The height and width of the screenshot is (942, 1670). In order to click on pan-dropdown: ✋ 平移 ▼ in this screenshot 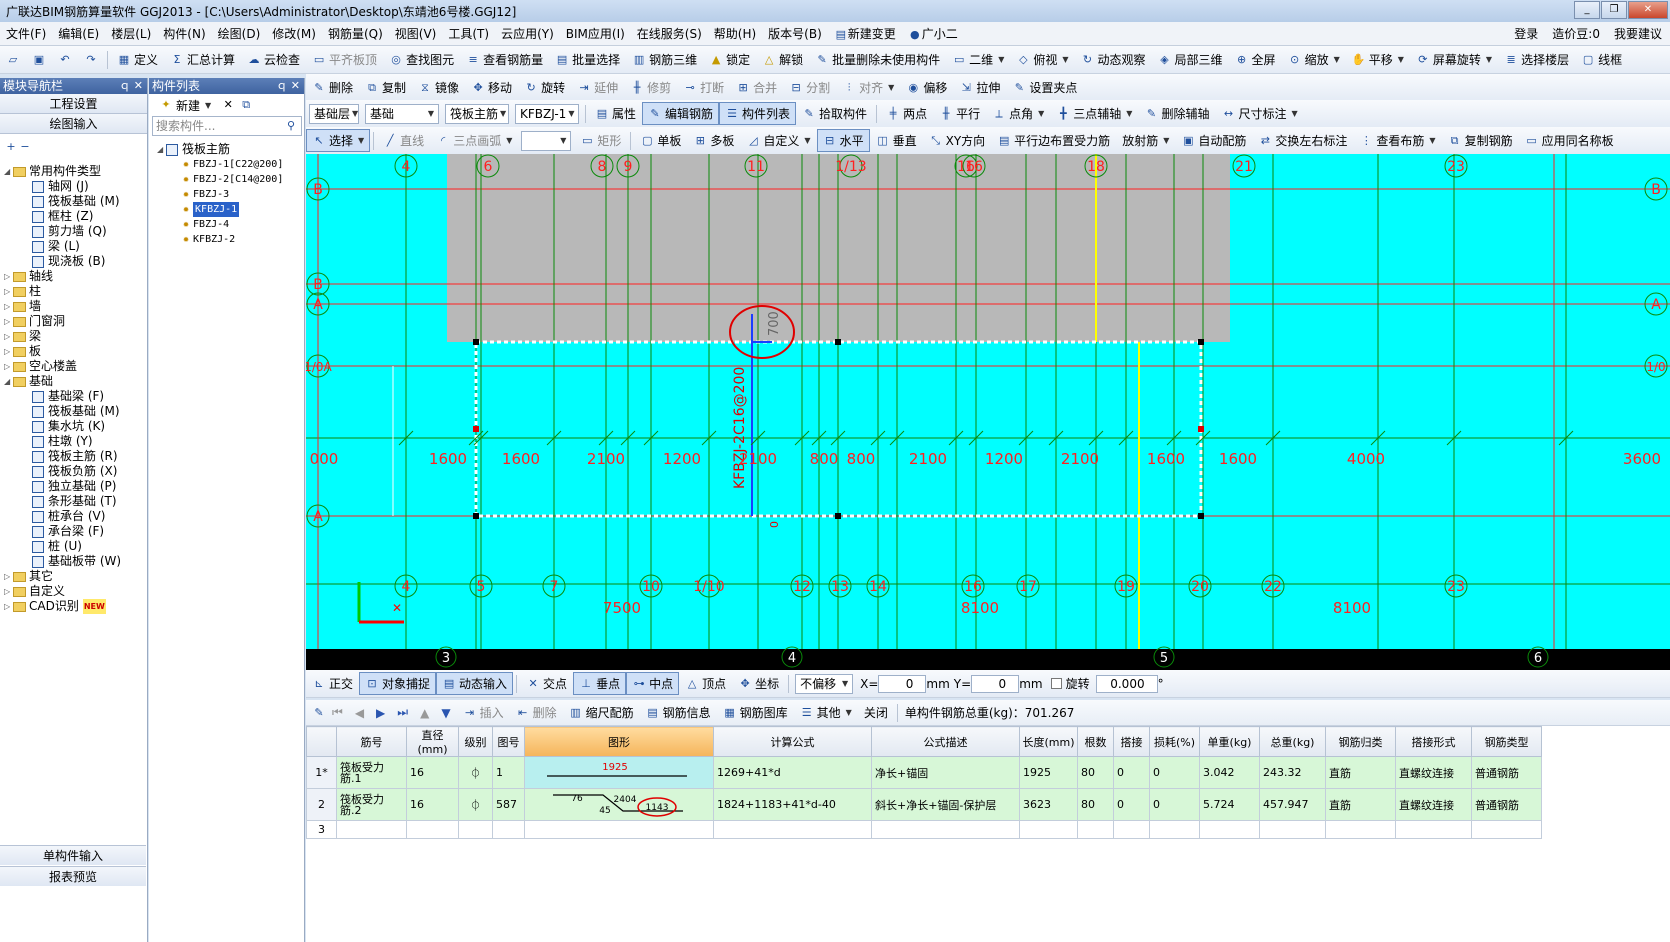, I will do `click(1378, 59)`.